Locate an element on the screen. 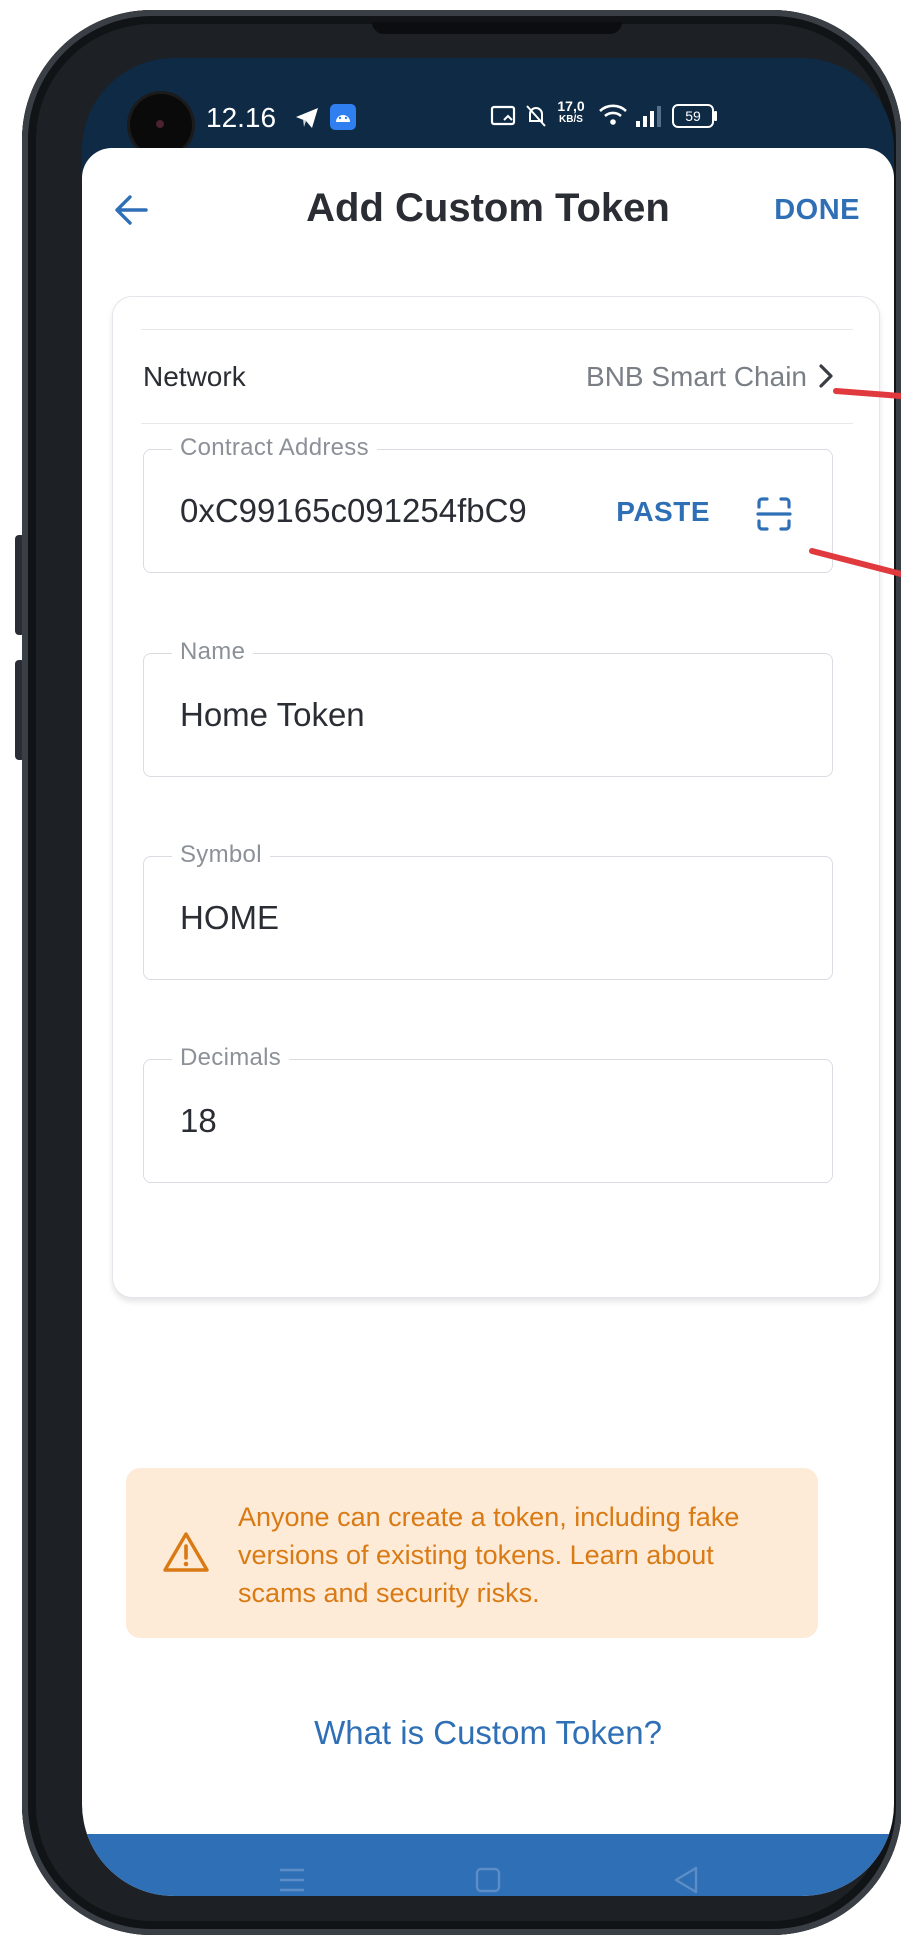 The width and height of the screenshot is (901, 1939). battery-tip is located at coordinates (715, 116).